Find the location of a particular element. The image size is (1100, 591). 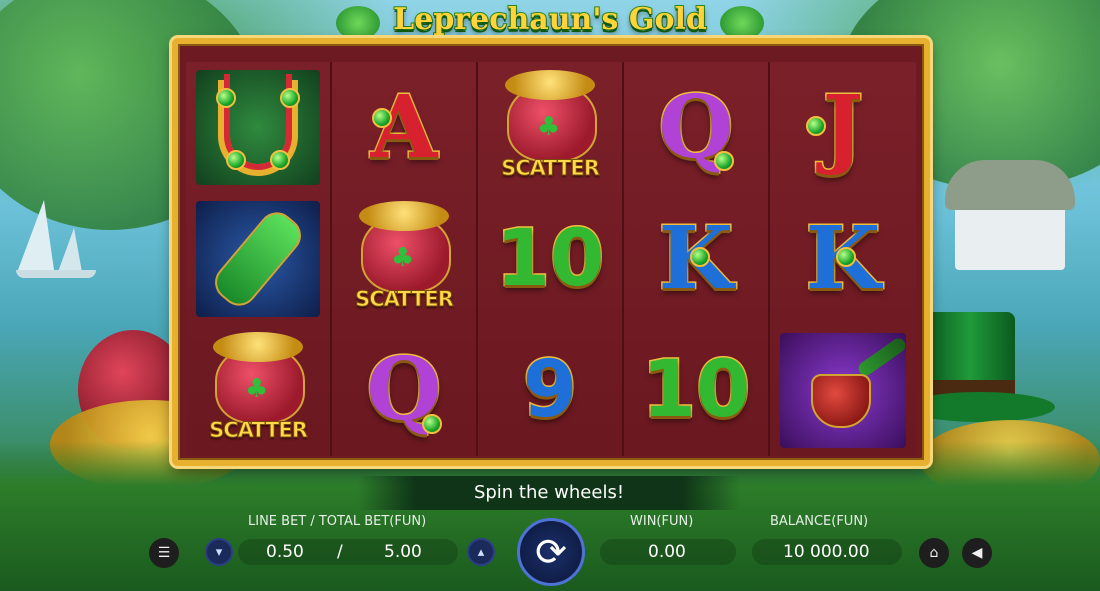

reel-3: ♣ SCATTER 10 9 is located at coordinates (551, 259).